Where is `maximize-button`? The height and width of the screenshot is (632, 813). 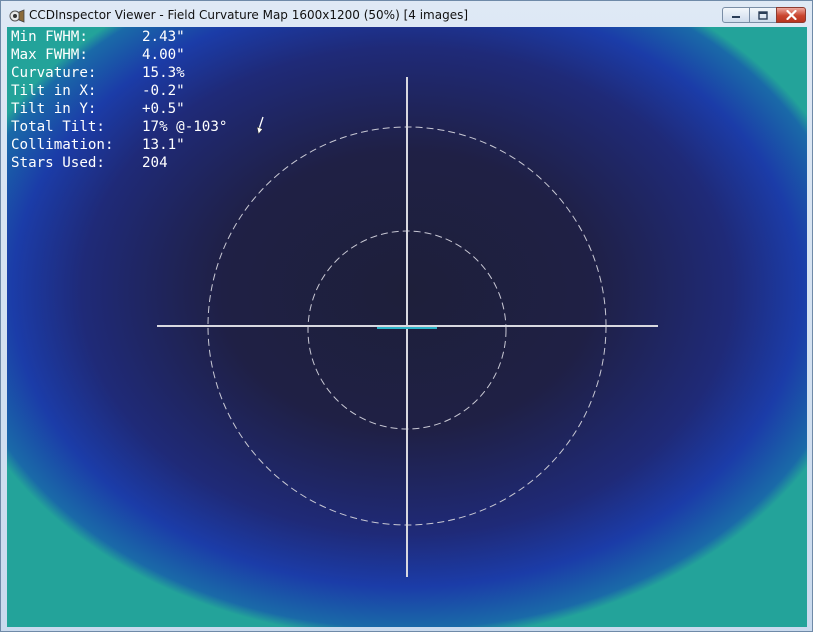
maximize-button is located at coordinates (763, 15).